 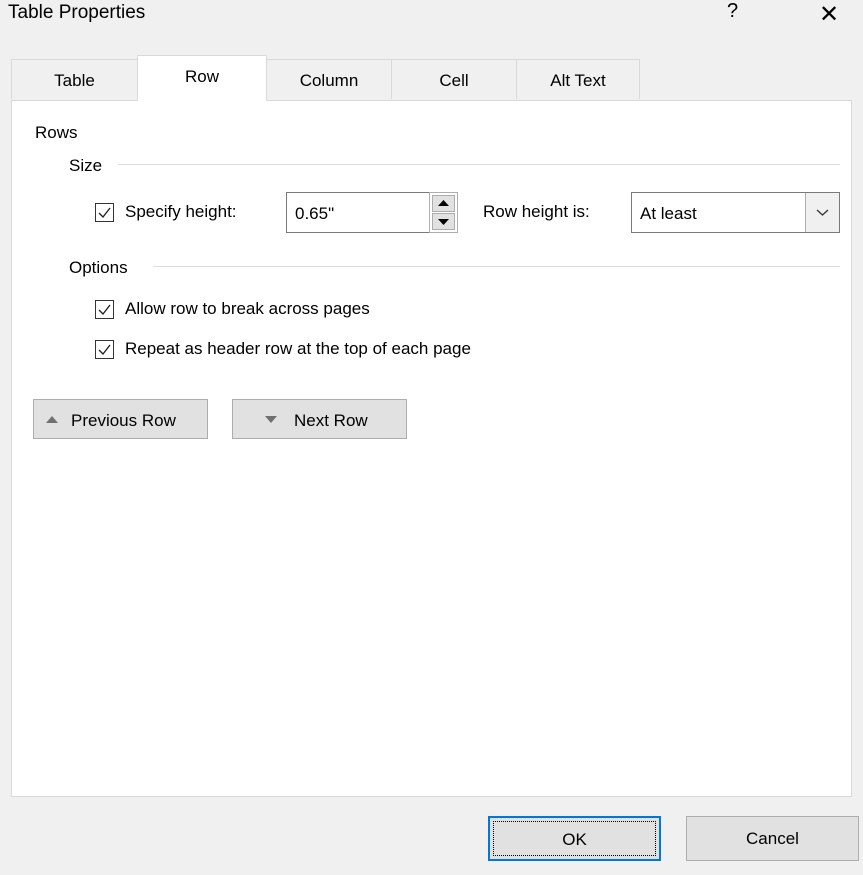 I want to click on previous-row-label: Previous Row, so click(x=123, y=420).